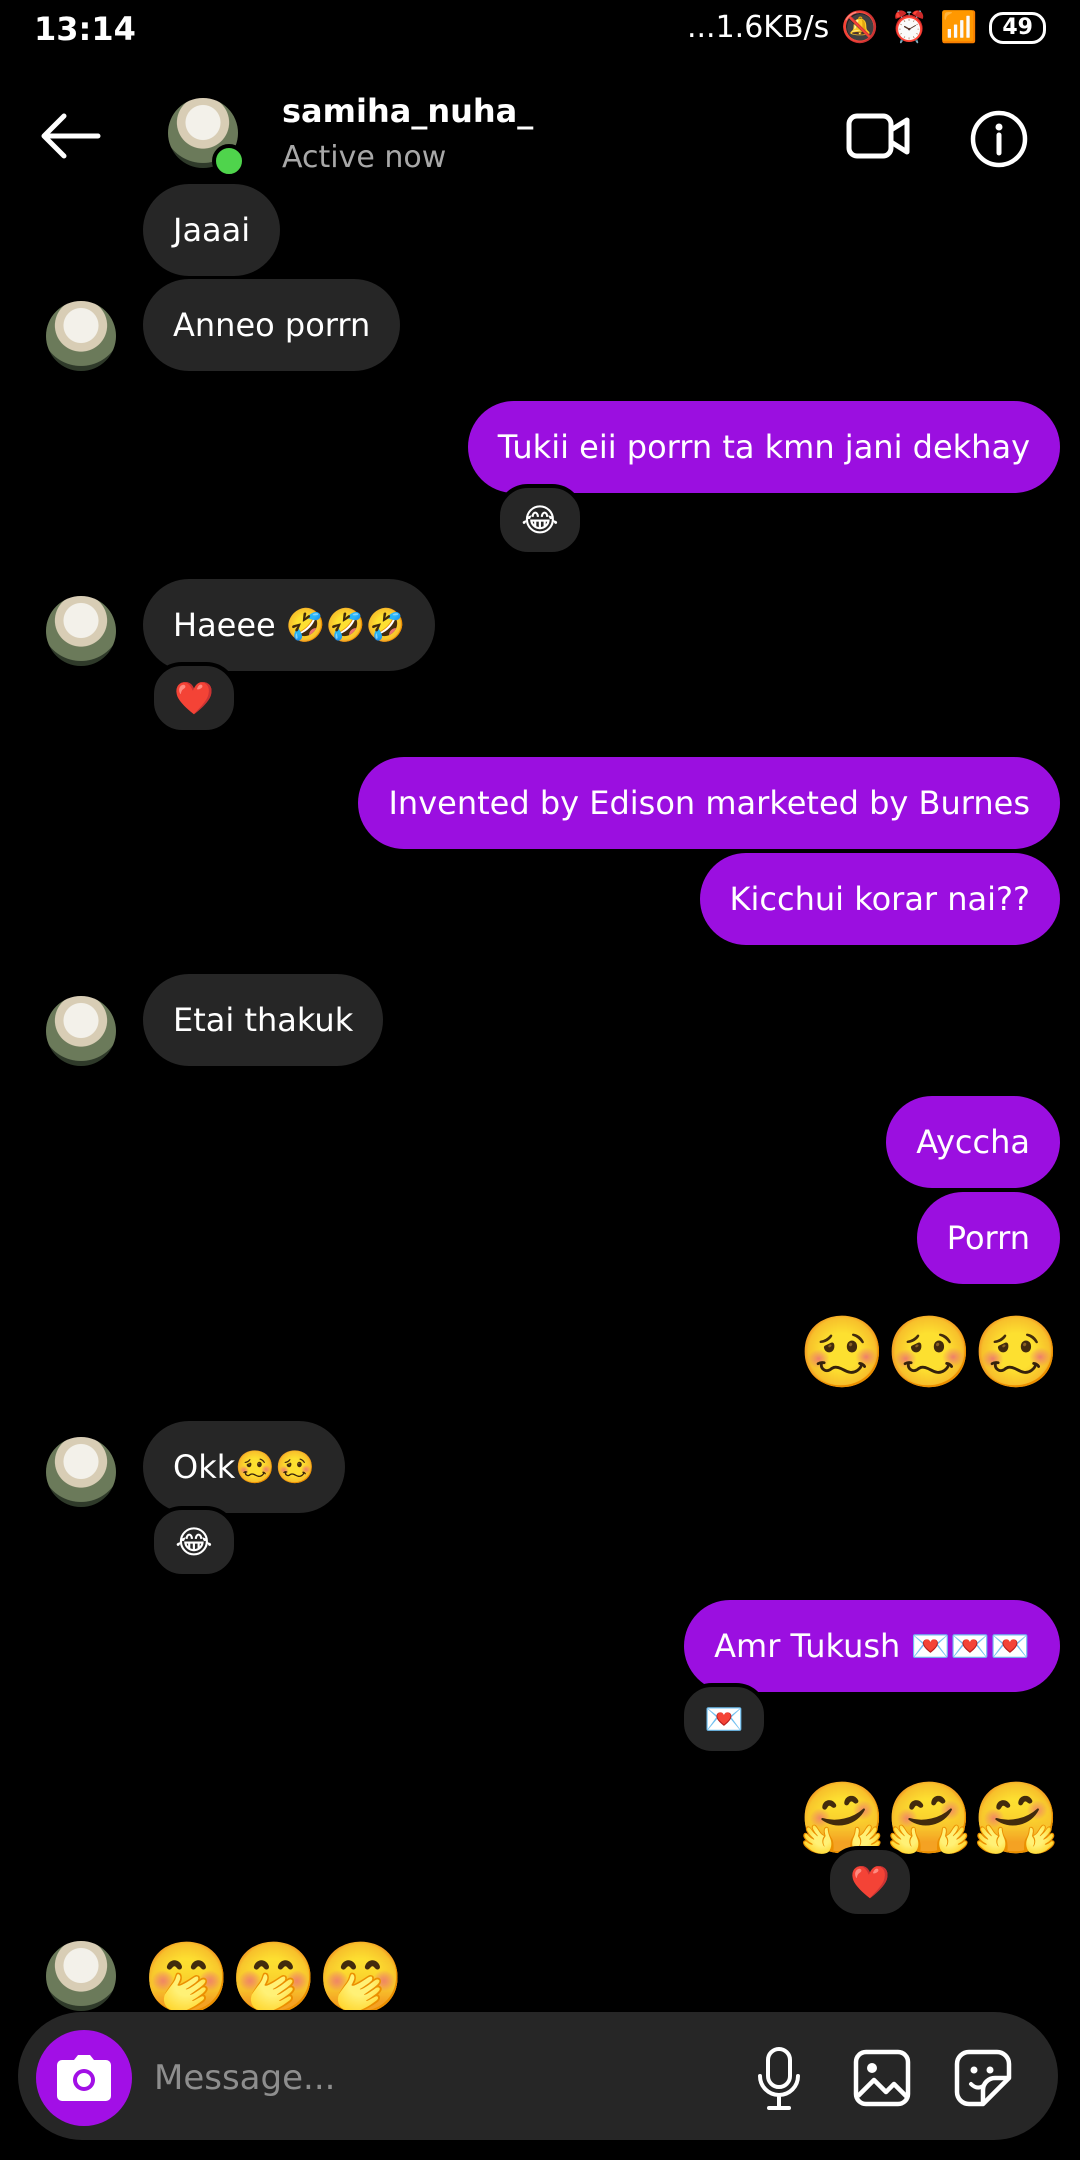 The height and width of the screenshot is (2160, 1080). What do you see at coordinates (364, 157) in the screenshot?
I see `active-status: Active now` at bounding box center [364, 157].